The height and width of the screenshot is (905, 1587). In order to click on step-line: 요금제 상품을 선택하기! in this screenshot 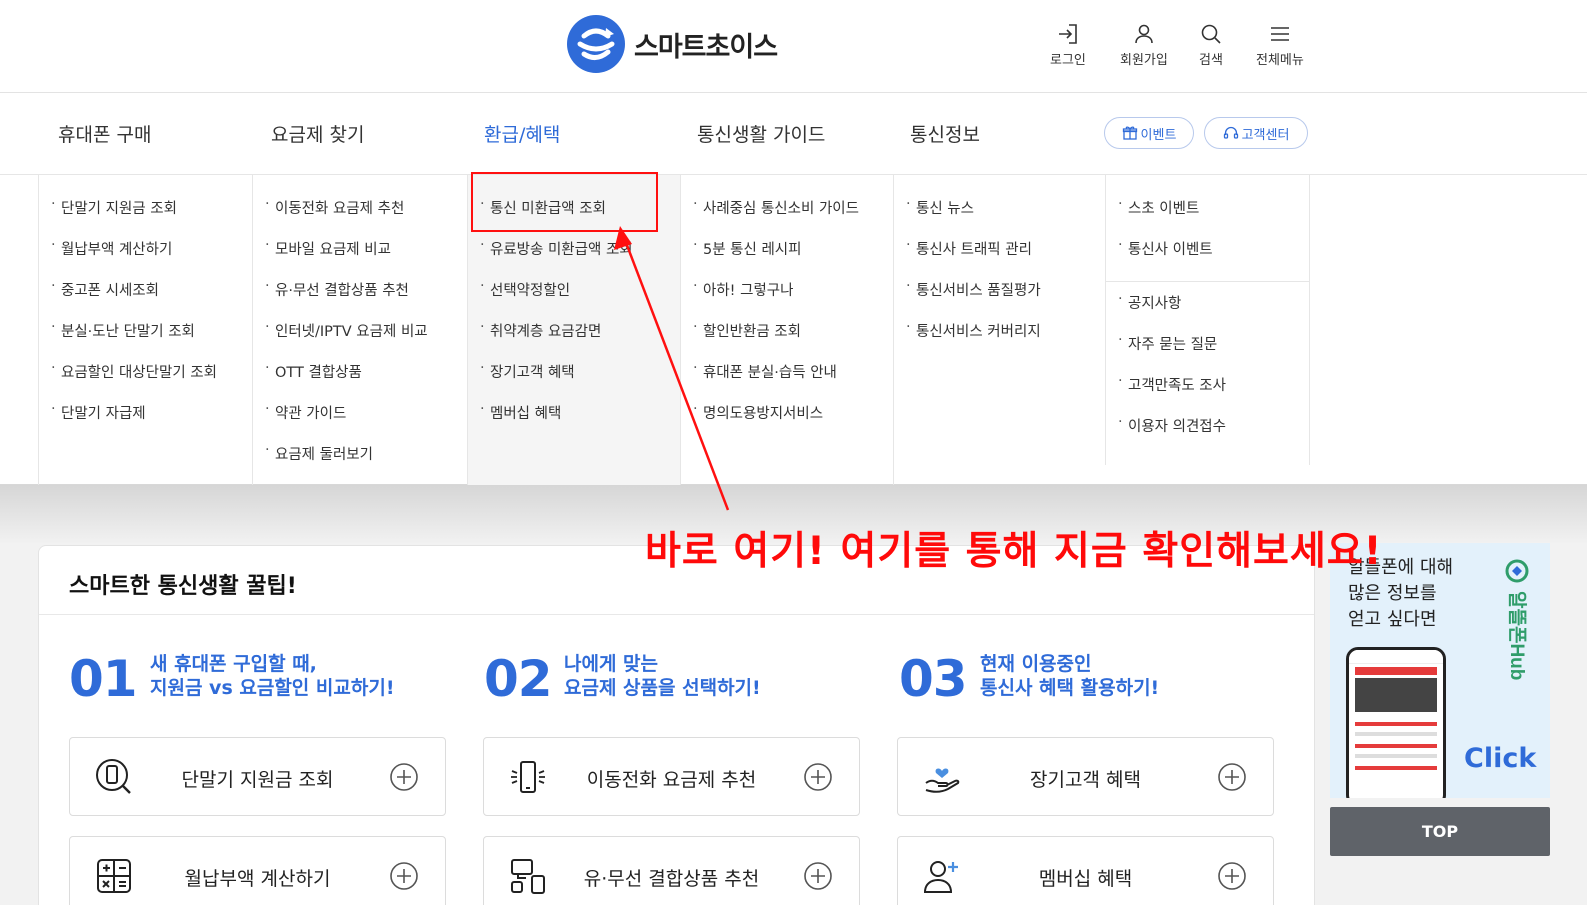, I will do `click(662, 688)`.